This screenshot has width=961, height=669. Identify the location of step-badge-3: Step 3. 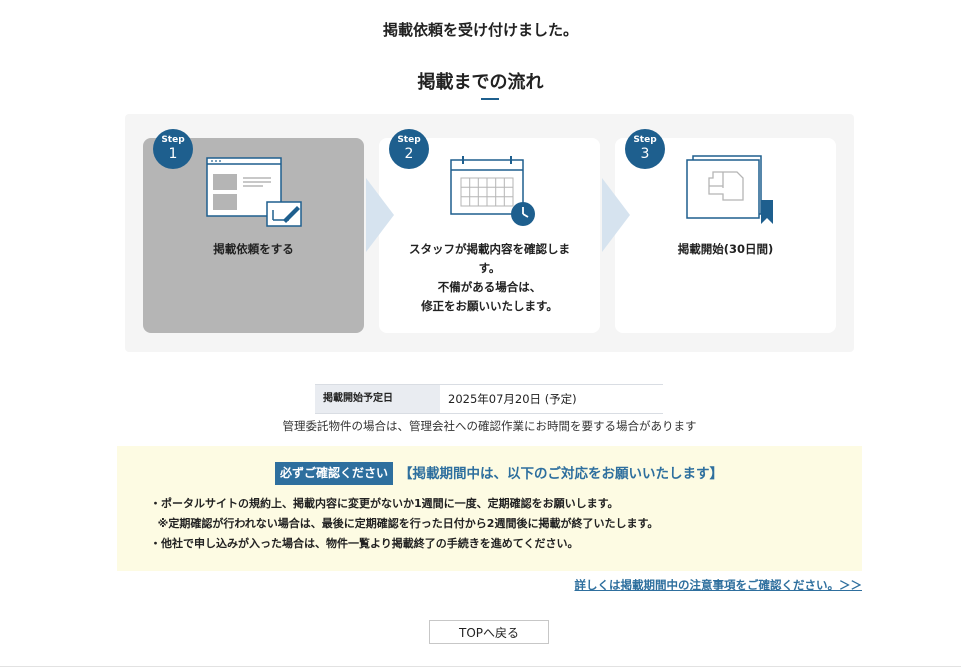
(645, 149).